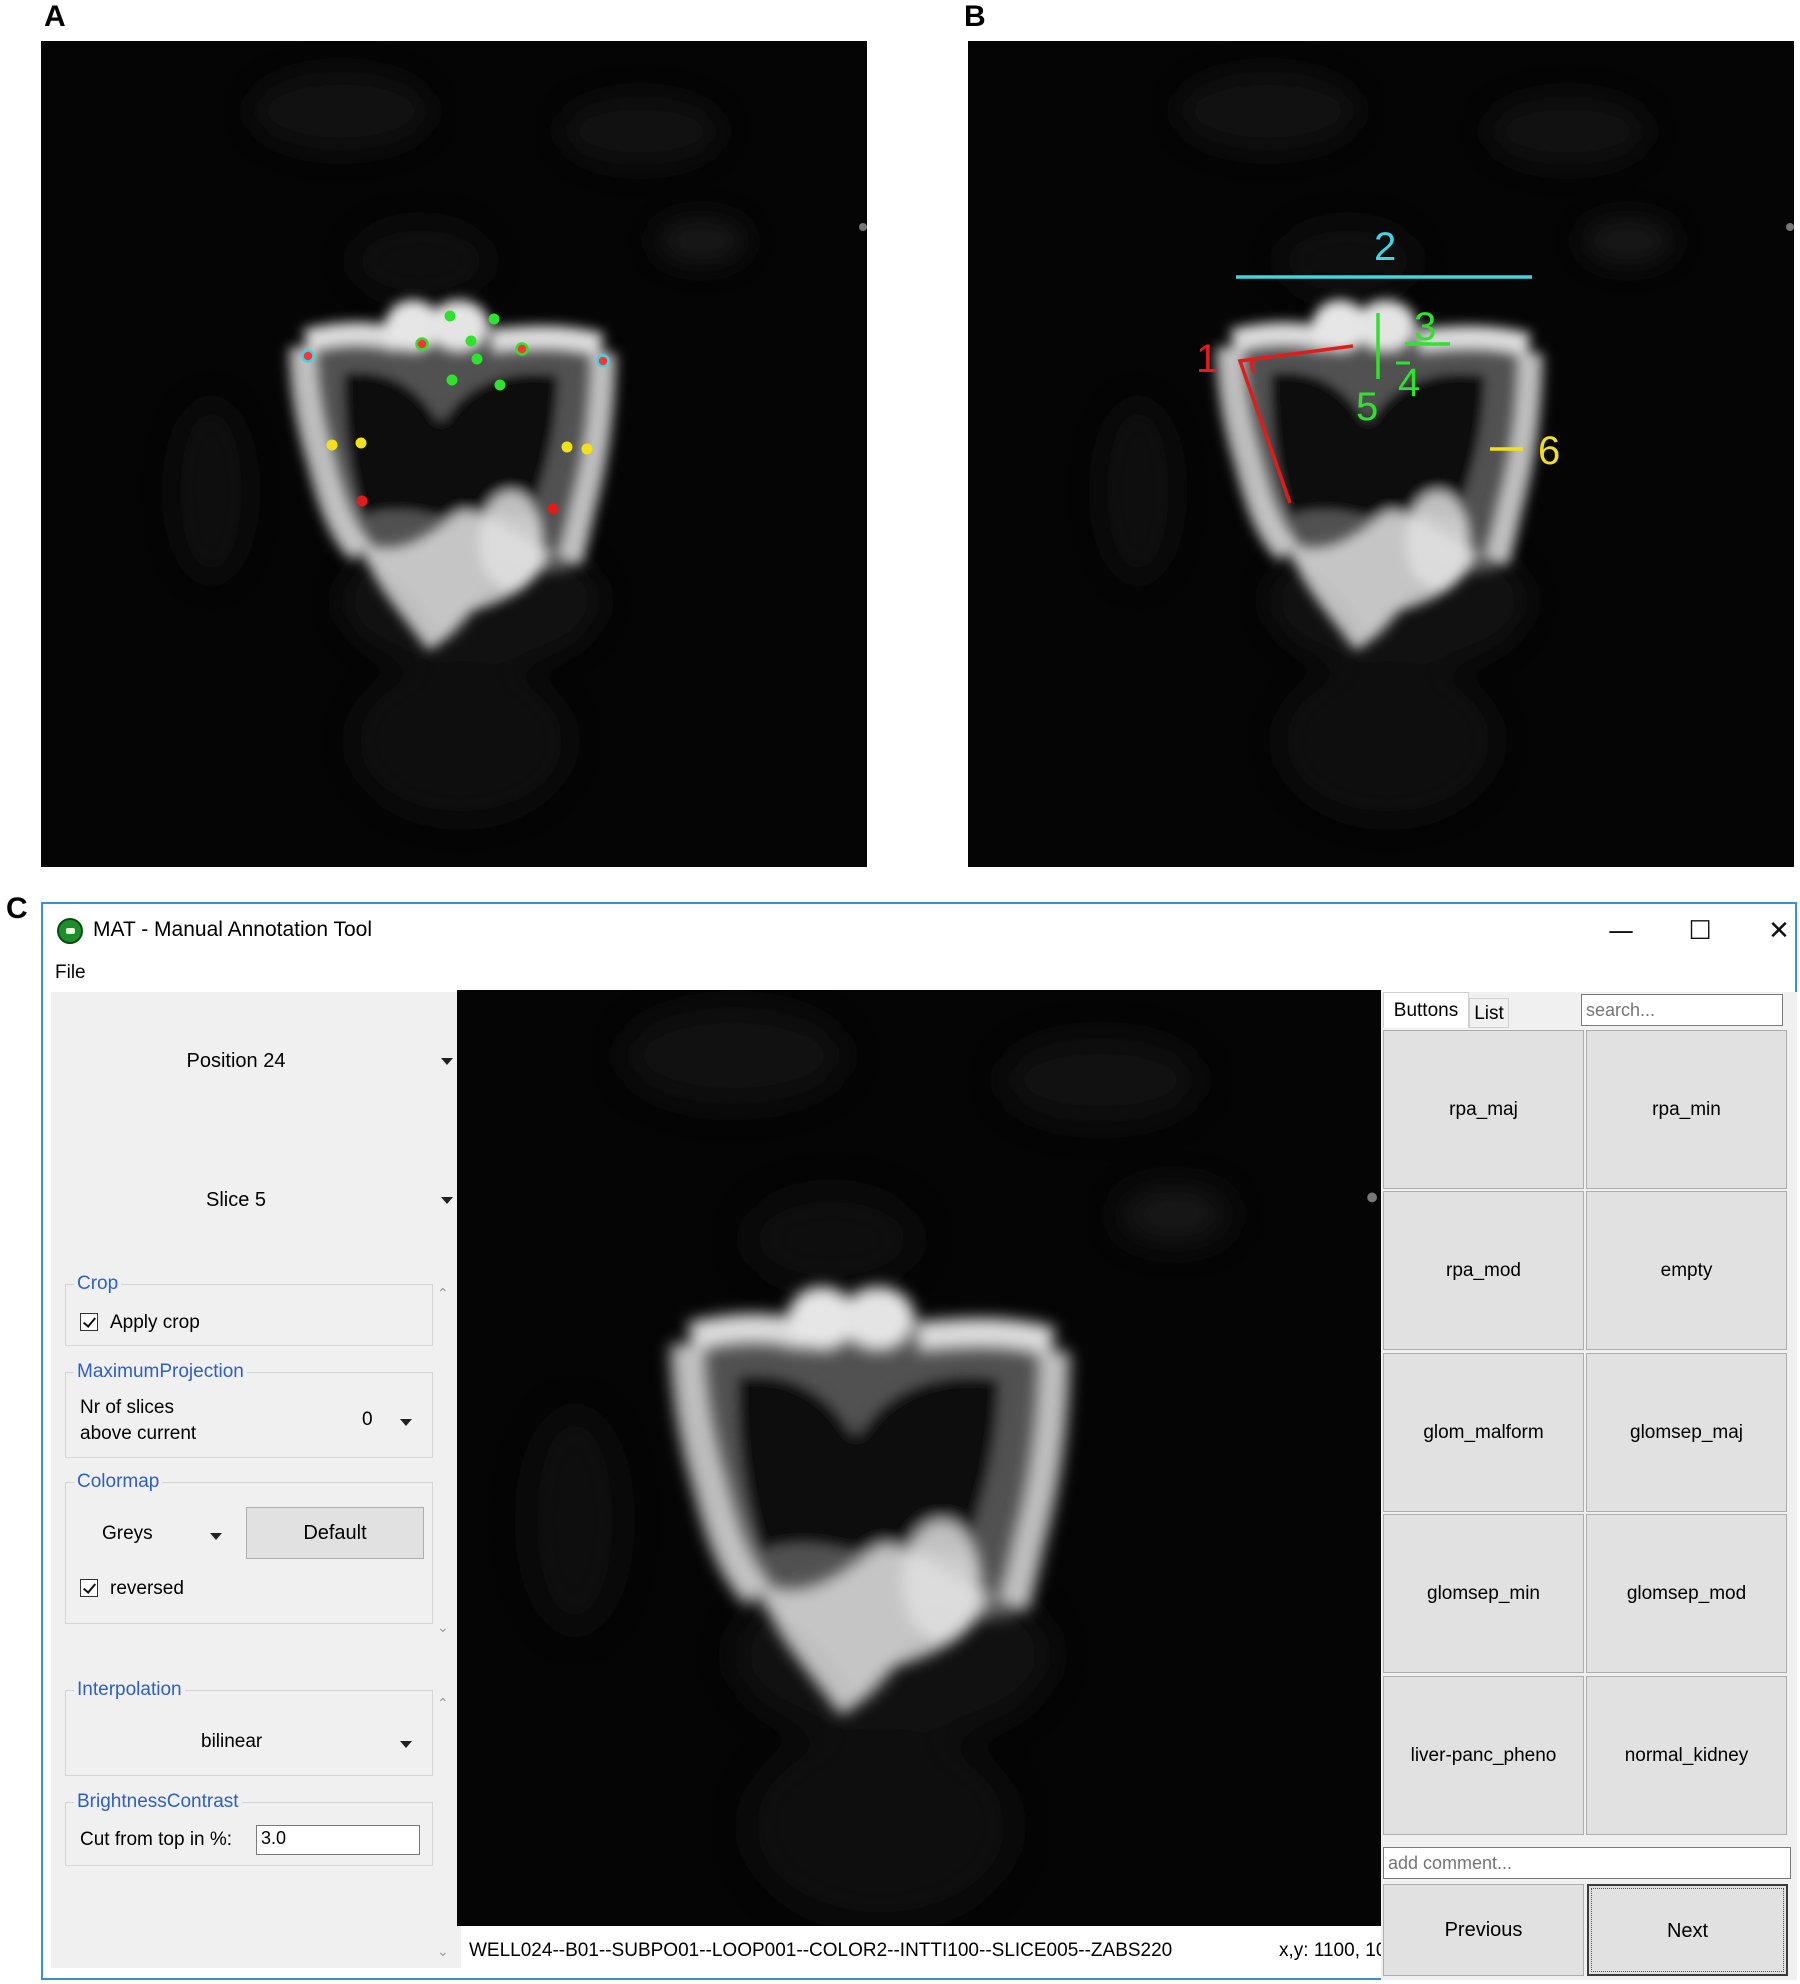  What do you see at coordinates (1483, 1755) in the screenshot?
I see `annotation-button: liver-panc_pheno` at bounding box center [1483, 1755].